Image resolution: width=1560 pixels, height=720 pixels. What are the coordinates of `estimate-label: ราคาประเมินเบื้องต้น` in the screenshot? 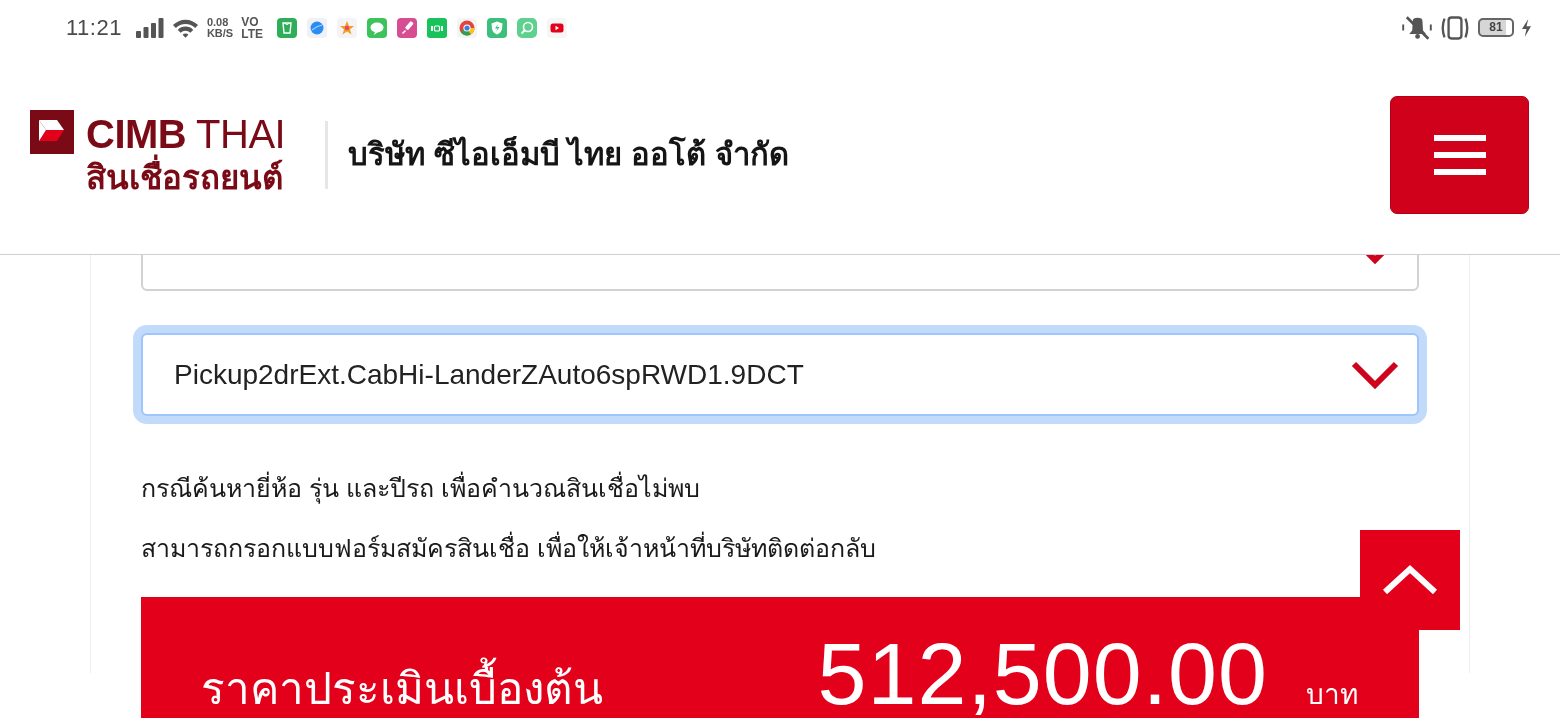 It's located at (509, 689).